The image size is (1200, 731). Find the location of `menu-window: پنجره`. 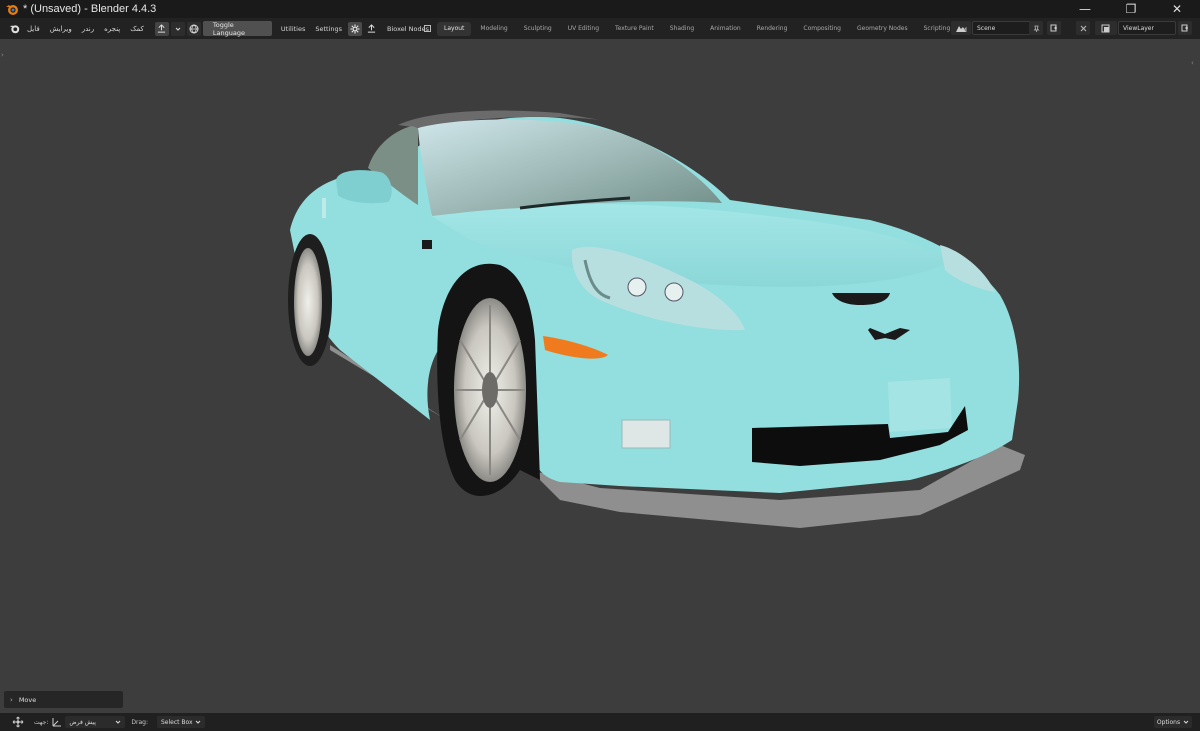

menu-window: پنجره is located at coordinates (112, 29).